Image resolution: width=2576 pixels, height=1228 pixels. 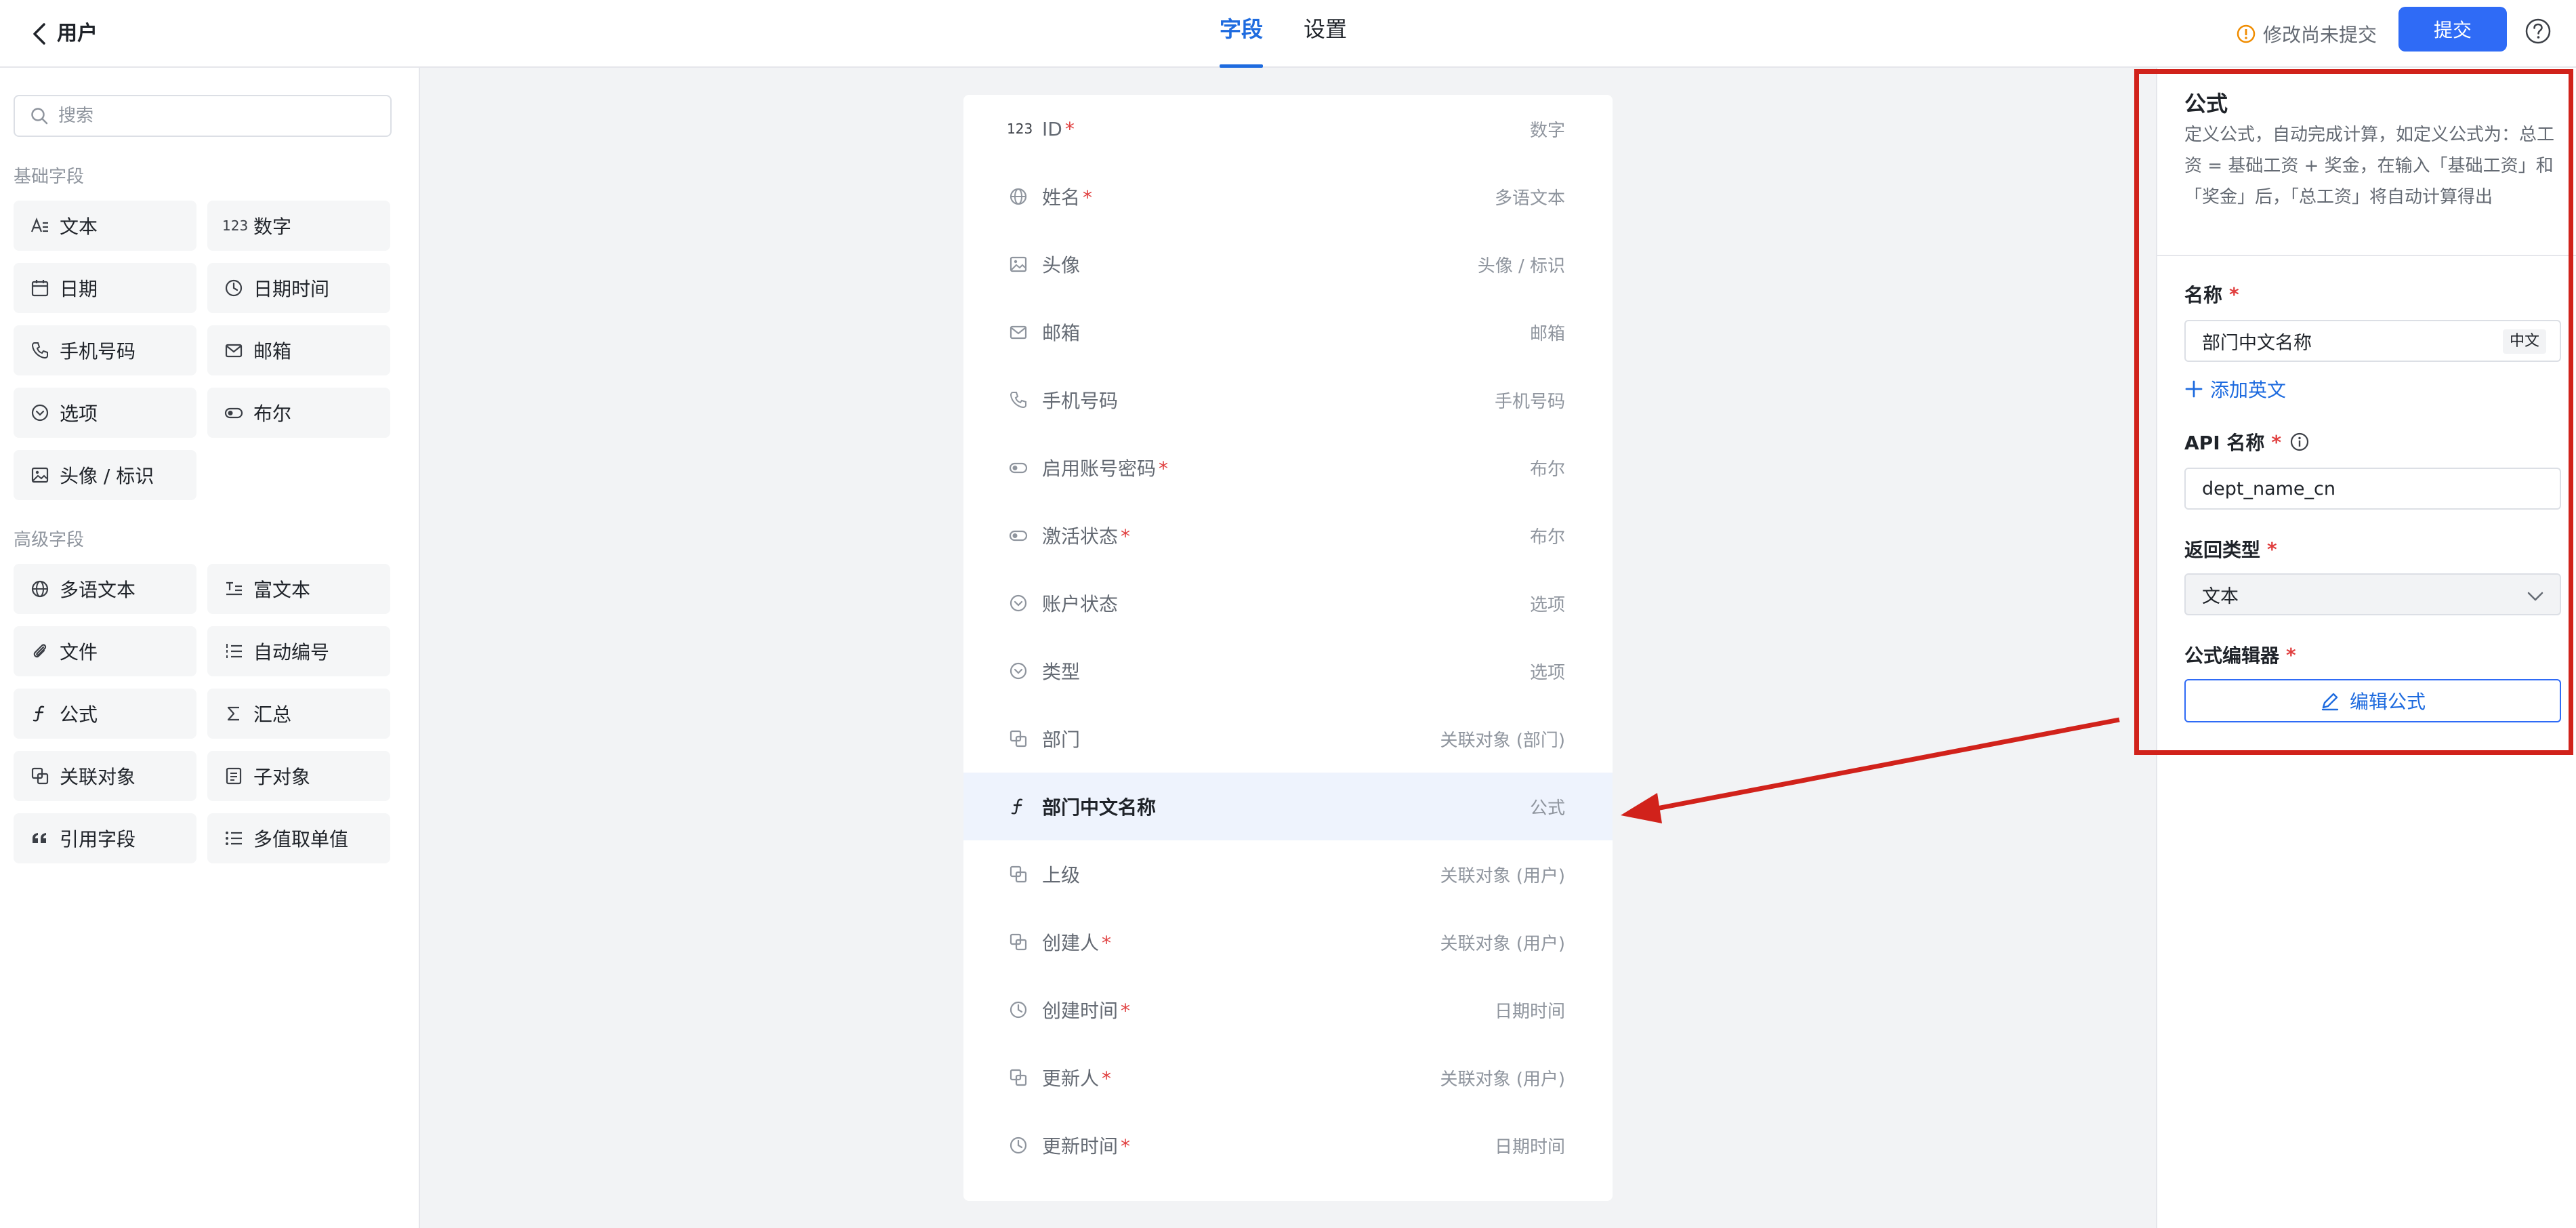 What do you see at coordinates (2246, 33) in the screenshot?
I see `warning-circle-icon` at bounding box center [2246, 33].